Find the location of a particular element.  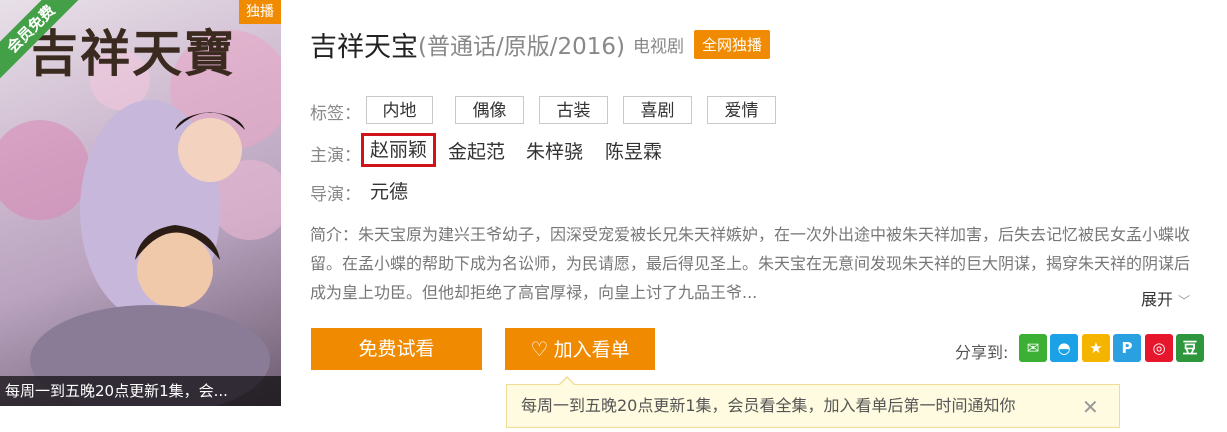

tags-label: 标签： is located at coordinates (335, 114).